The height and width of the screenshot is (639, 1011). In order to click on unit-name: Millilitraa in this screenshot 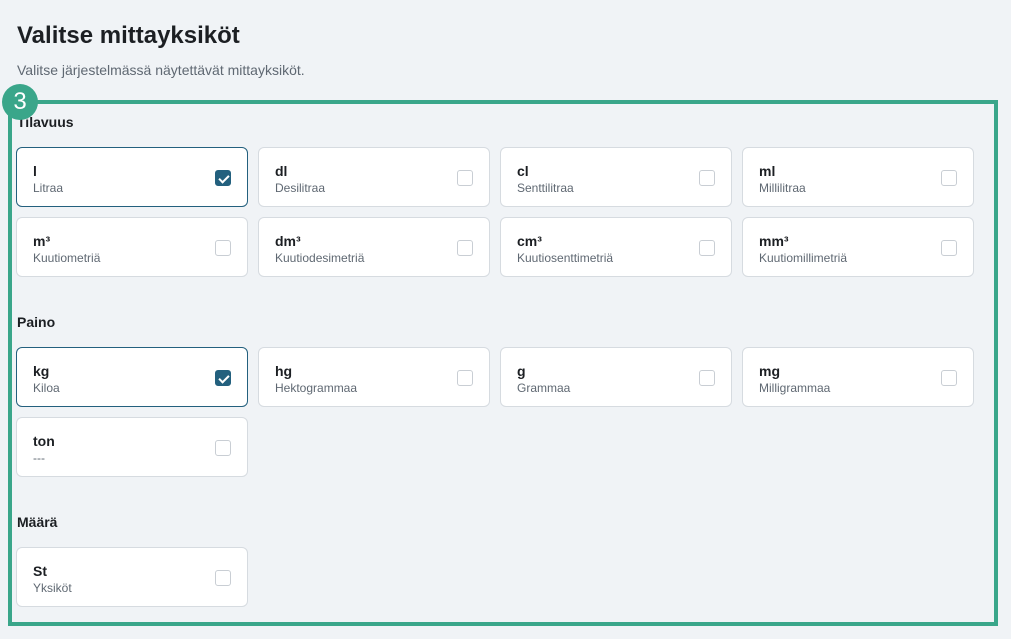, I will do `click(782, 188)`.